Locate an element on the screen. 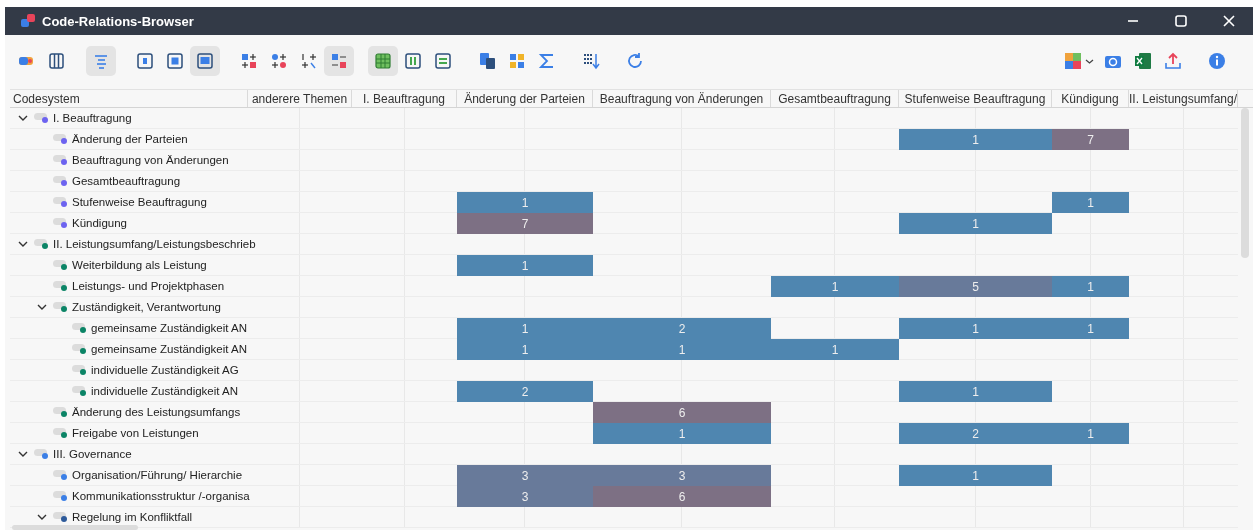  maximize-icon is located at coordinates (1181, 21).